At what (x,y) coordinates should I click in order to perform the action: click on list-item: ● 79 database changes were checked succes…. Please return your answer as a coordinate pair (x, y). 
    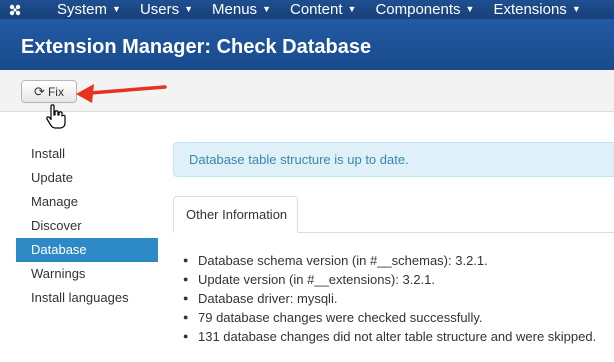
    Looking at the image, I should click on (389, 317).